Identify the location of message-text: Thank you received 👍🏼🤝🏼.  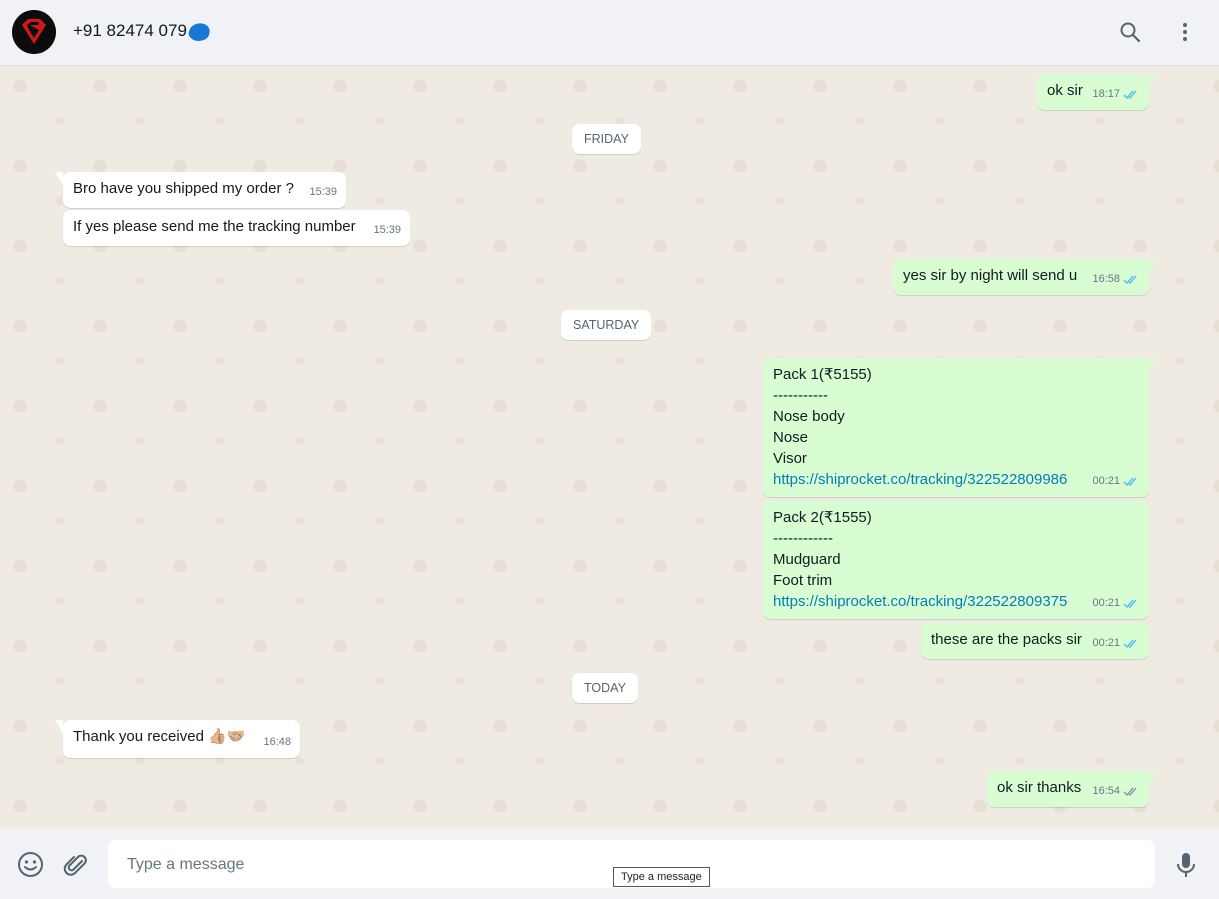
(159, 736).